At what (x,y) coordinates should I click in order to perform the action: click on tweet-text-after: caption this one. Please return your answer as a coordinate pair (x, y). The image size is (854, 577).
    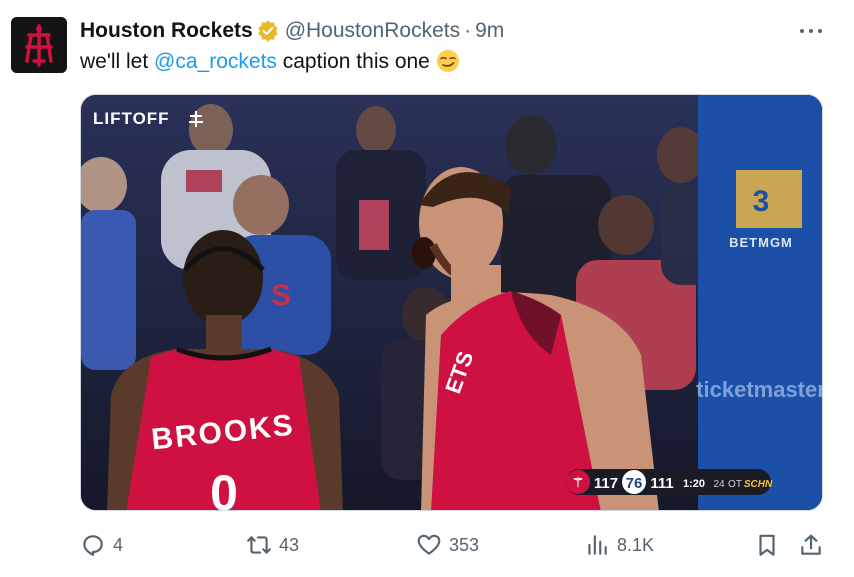
    Looking at the image, I should click on (353, 61).